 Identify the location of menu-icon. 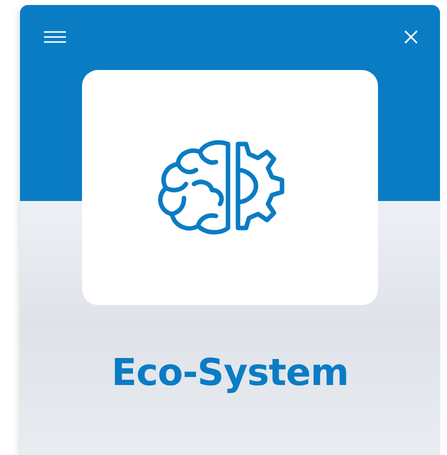
(55, 37).